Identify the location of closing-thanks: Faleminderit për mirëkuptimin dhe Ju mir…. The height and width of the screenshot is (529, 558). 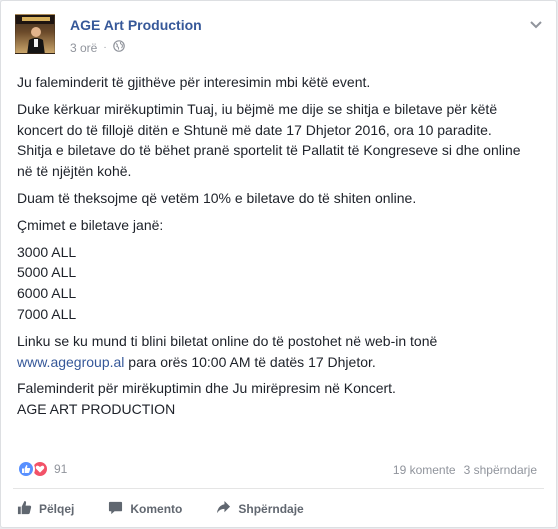
(206, 388).